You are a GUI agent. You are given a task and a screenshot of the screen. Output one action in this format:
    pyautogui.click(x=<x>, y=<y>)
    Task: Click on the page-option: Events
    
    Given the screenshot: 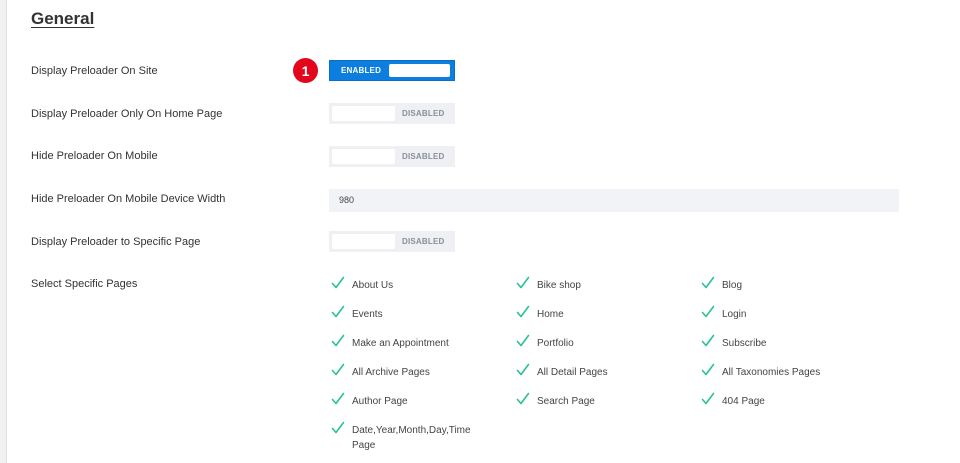 What is the action you would take?
    pyautogui.click(x=357, y=313)
    